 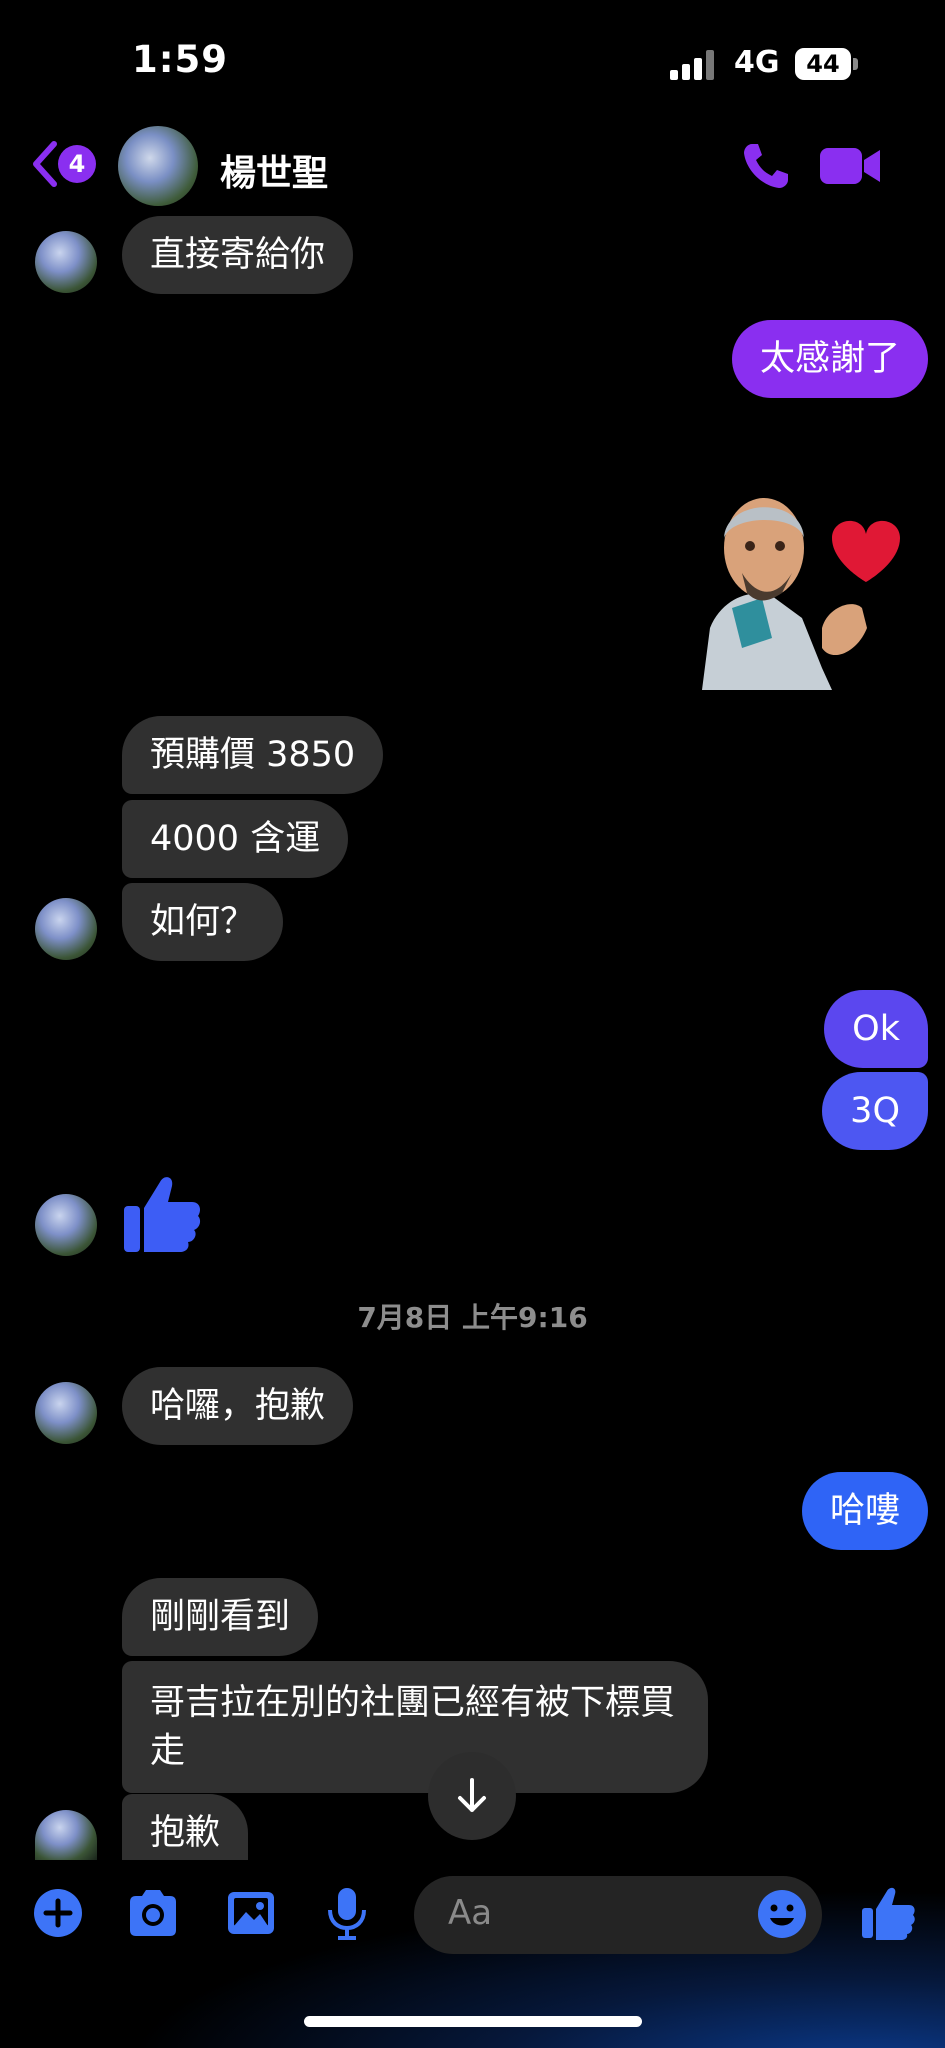 I want to click on plus-icon, so click(x=58, y=1913).